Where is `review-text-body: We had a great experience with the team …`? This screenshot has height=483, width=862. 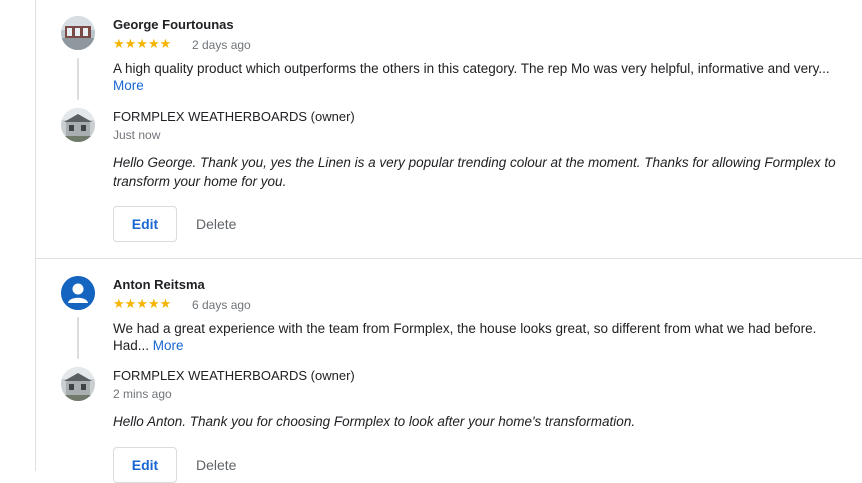
review-text-body: We had a great experience with the team … is located at coordinates (465, 337).